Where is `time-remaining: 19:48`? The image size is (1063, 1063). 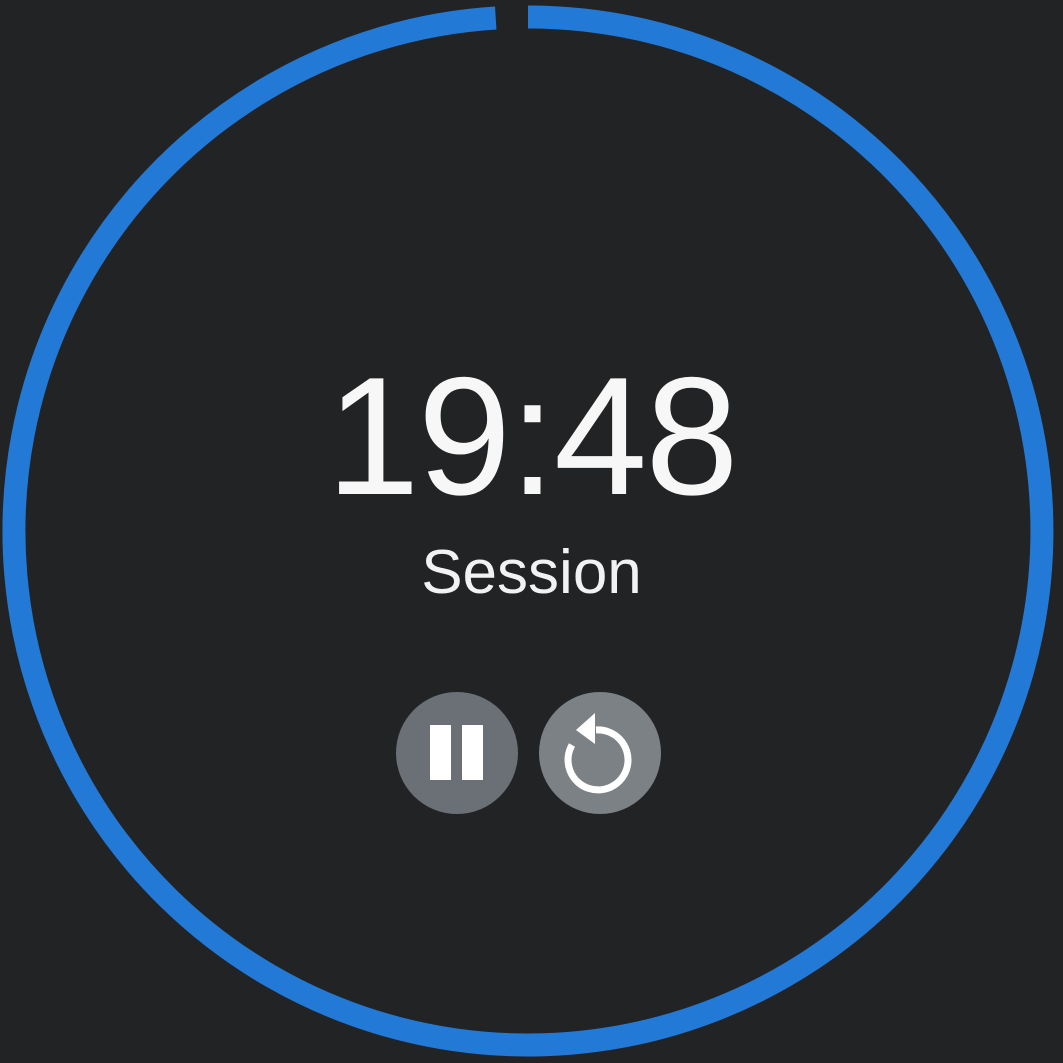
time-remaining: 19:48 is located at coordinates (532, 436).